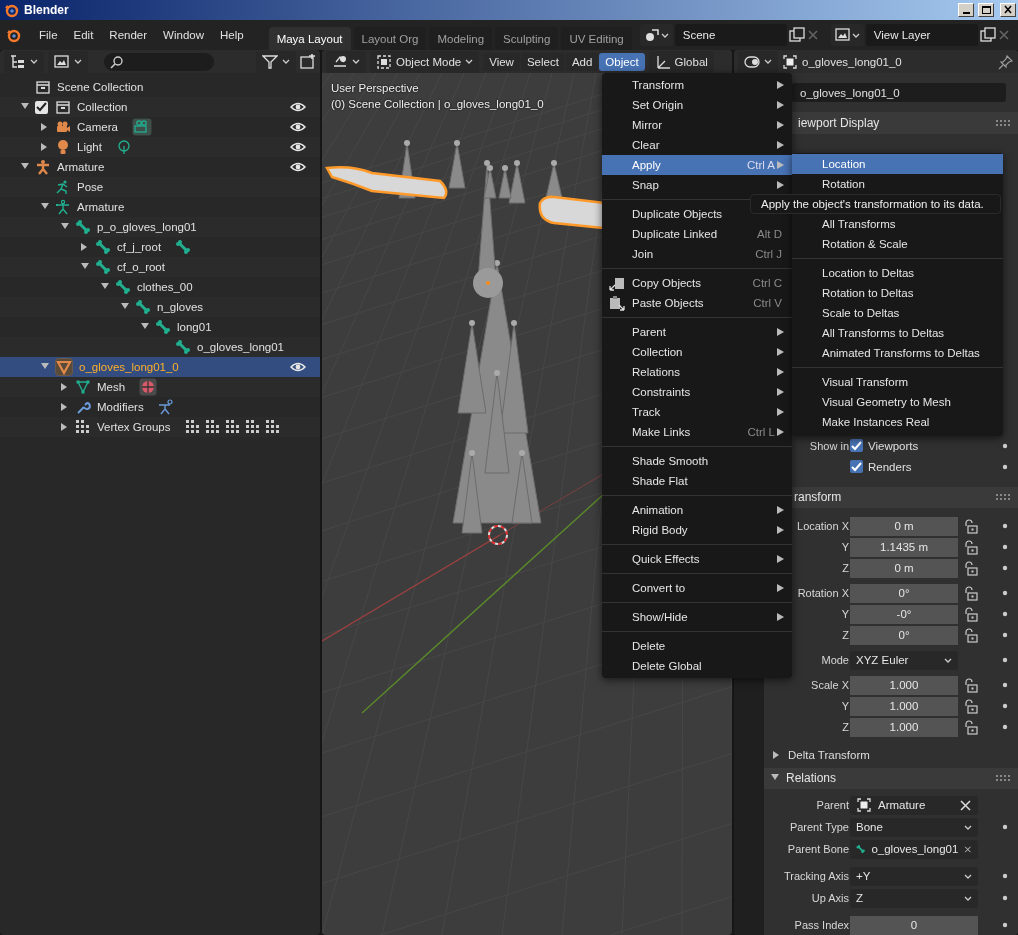 The height and width of the screenshot is (935, 1018). What do you see at coordinates (160, 87) in the screenshot?
I see `outliner-row: Scene Collection` at bounding box center [160, 87].